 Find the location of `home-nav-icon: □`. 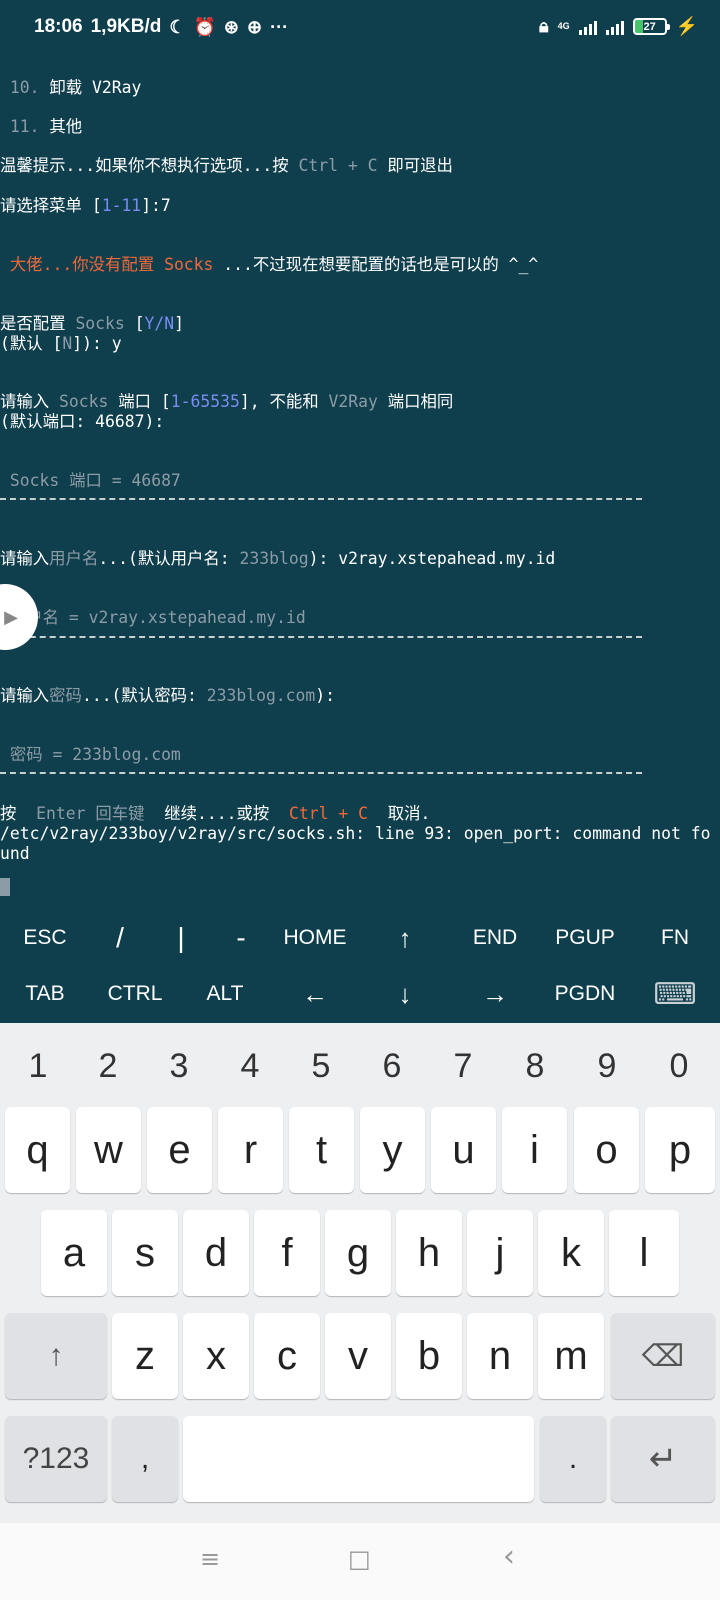

home-nav-icon: □ is located at coordinates (359, 1559).